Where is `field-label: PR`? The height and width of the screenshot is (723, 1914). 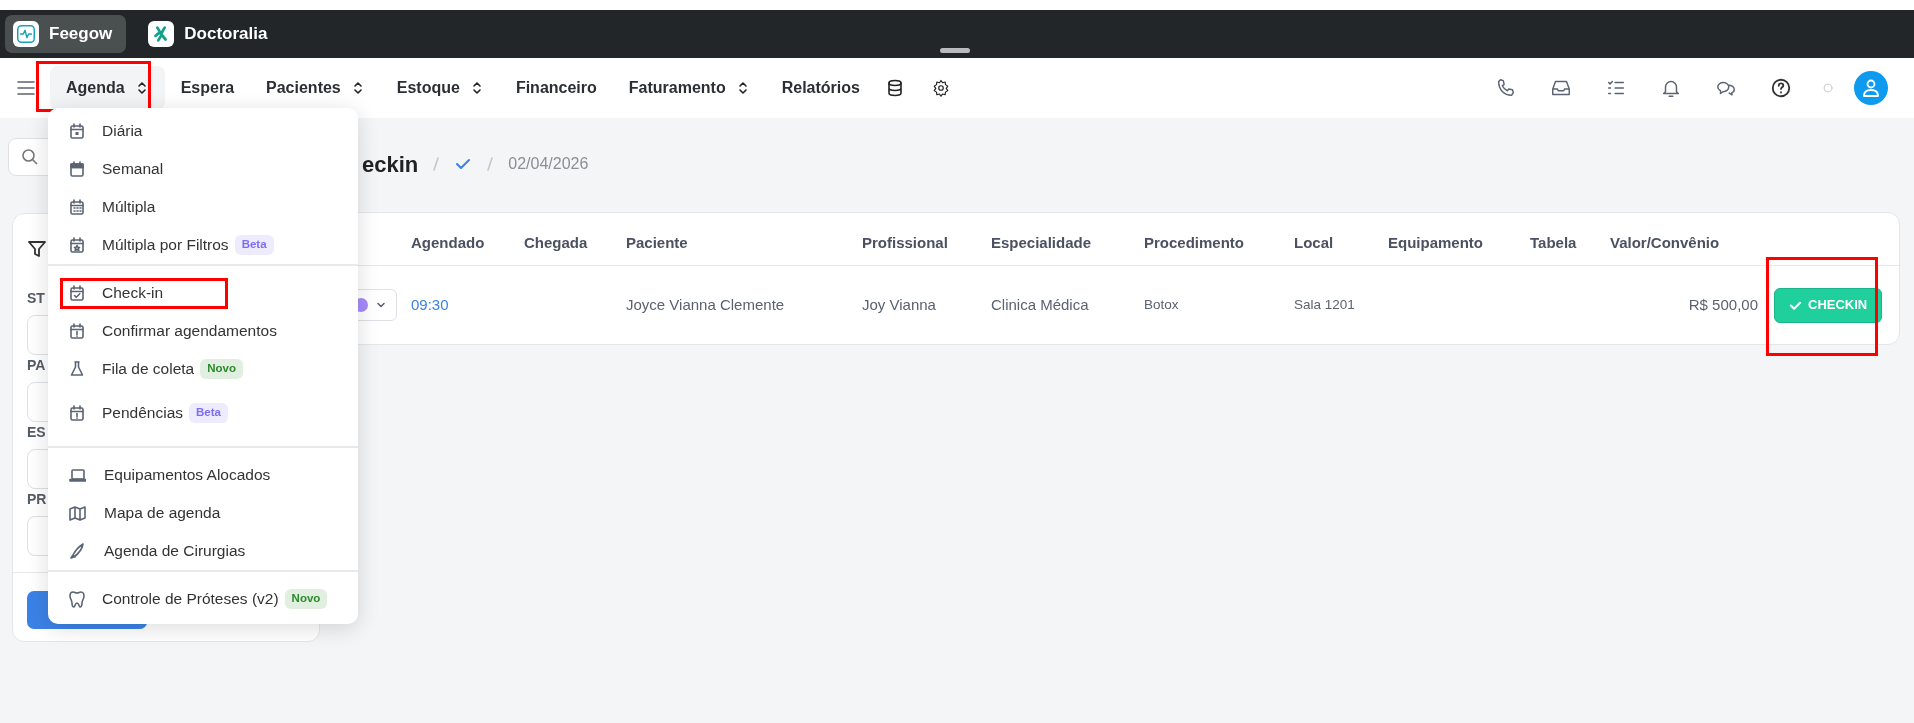
field-label: PR is located at coordinates (37, 499).